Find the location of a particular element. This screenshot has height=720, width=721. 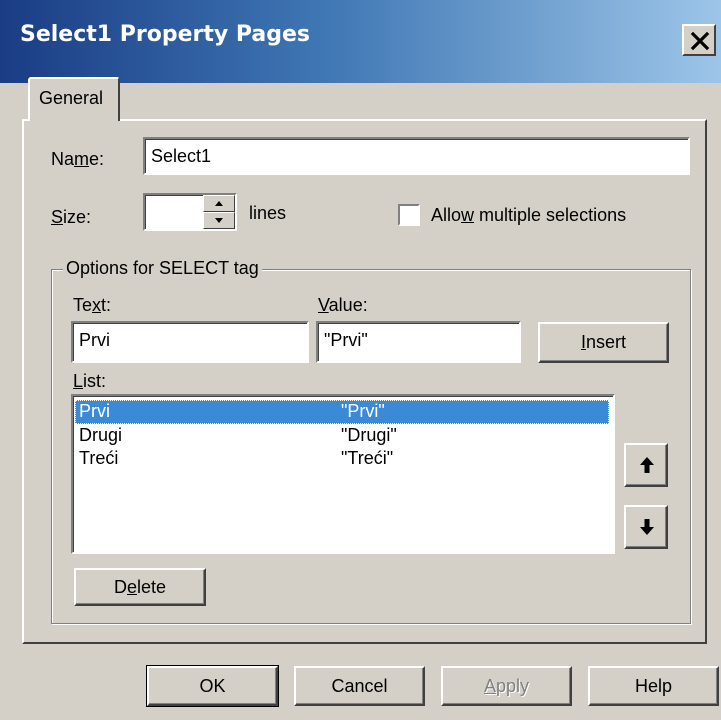

list-label: List: is located at coordinates (90, 381).